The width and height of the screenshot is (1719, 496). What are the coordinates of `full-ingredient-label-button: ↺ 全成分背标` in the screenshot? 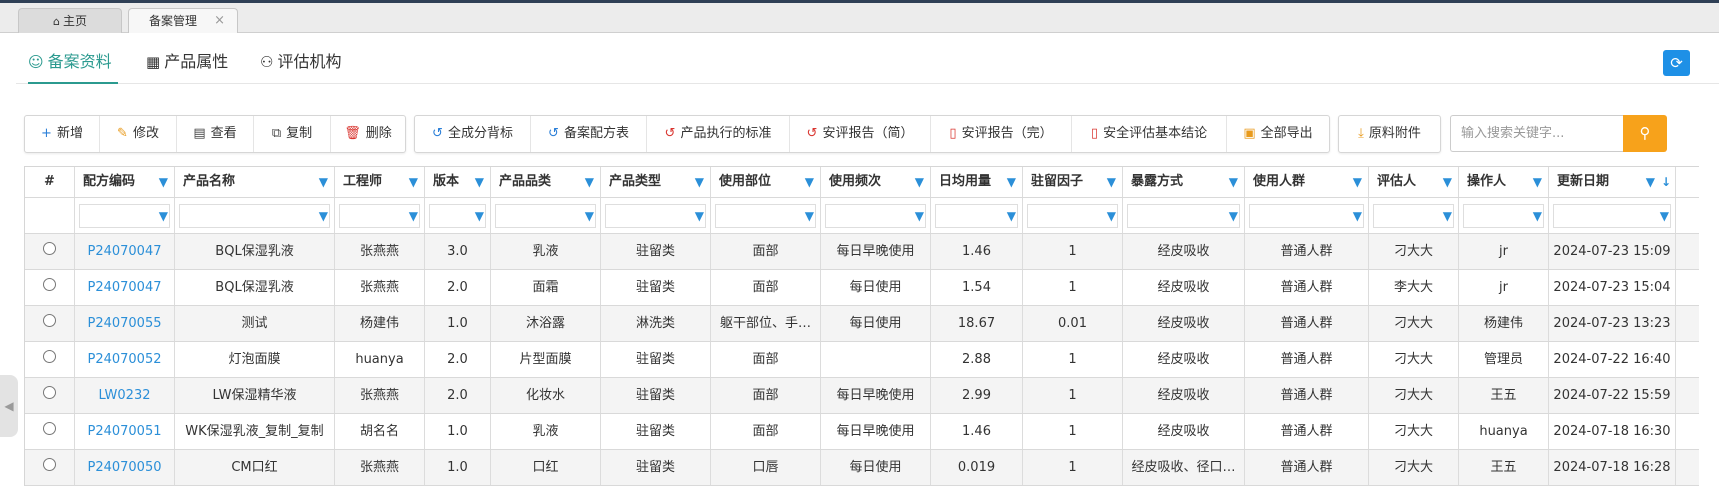 It's located at (473, 134).